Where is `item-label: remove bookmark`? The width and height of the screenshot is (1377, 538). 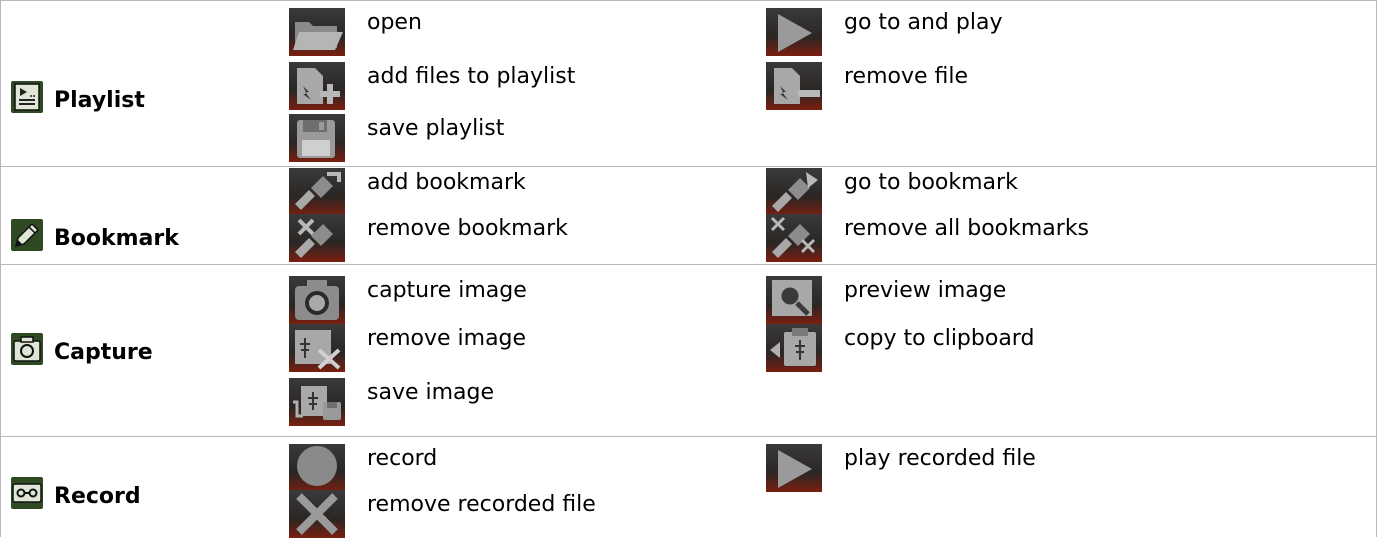
item-label: remove bookmark is located at coordinates (467, 228).